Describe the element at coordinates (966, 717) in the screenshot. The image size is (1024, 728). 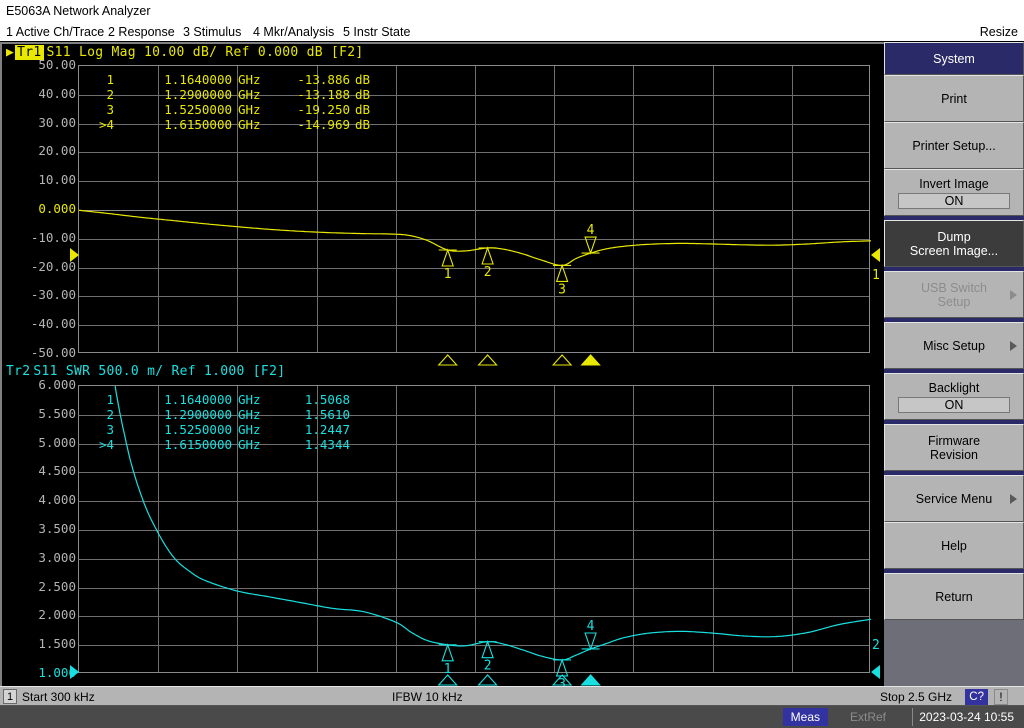
I see `datetime-display: 2023-03-24 10:55` at that location.